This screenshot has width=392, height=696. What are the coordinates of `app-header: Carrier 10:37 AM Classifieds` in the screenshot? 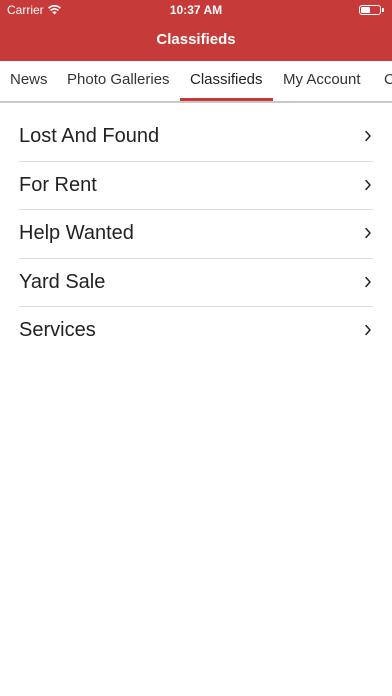 It's located at (196, 30).